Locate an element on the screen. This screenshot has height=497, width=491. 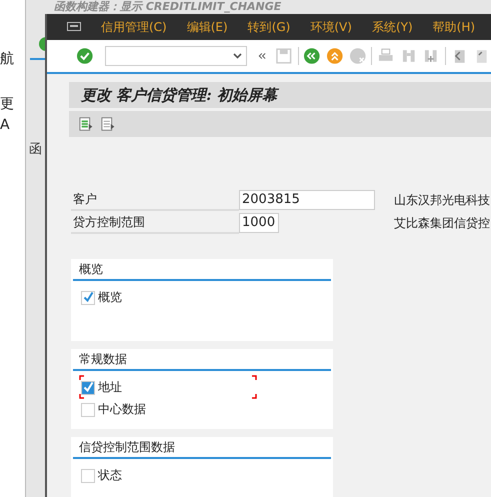
cancel-icon is located at coordinates (357, 56).